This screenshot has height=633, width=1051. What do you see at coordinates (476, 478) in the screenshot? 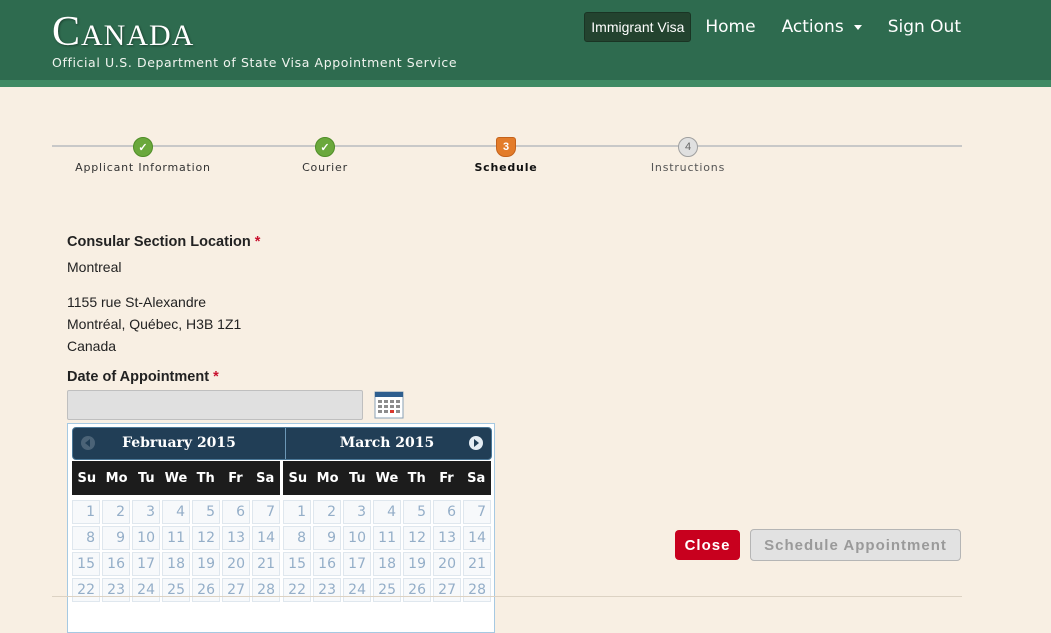
I see `weekday-label: Sa` at bounding box center [476, 478].